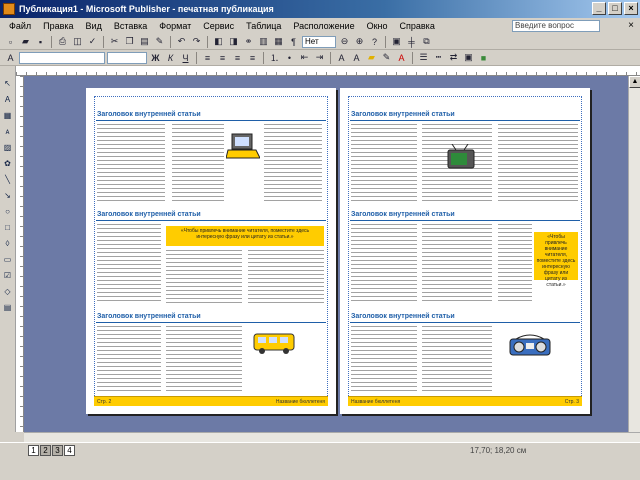 The width and height of the screenshot is (640, 480). What do you see at coordinates (170, 58) in the screenshot?
I see `italic-icon: К` at bounding box center [170, 58].